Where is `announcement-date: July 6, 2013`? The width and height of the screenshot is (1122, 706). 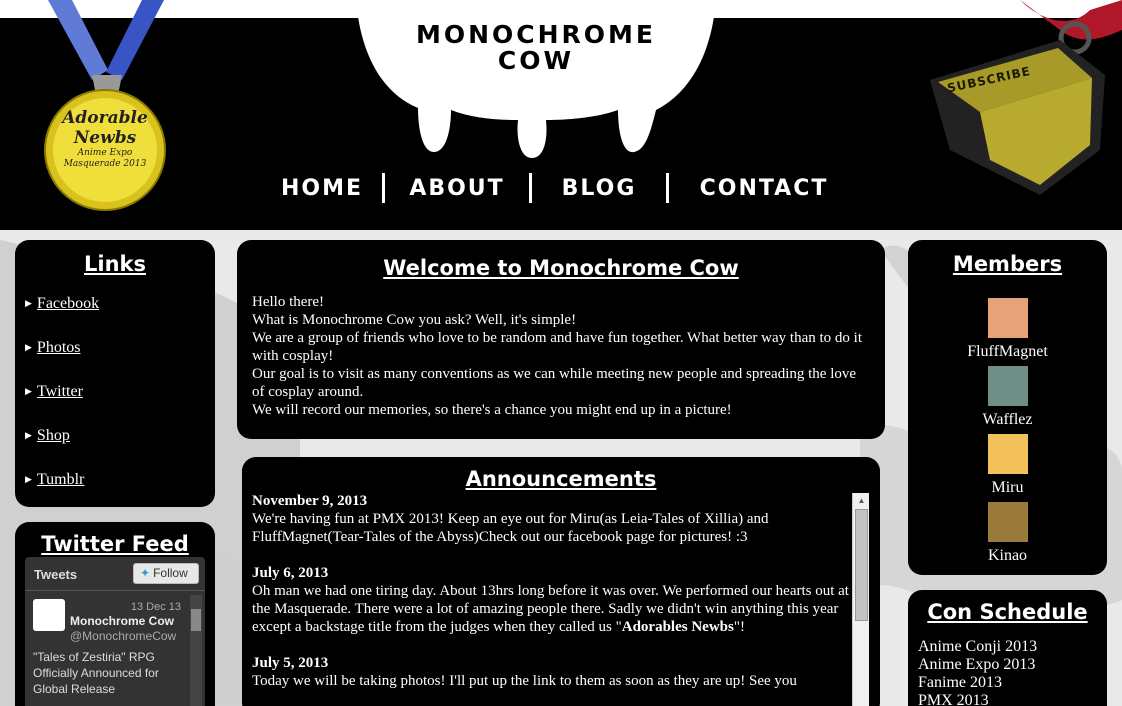 announcement-date: July 6, 2013 is located at coordinates (290, 573).